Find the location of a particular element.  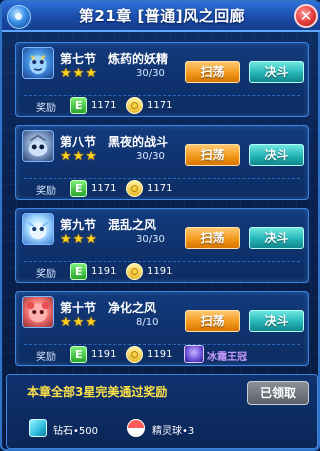

section-name: 混乱之风 is located at coordinates (132, 225).